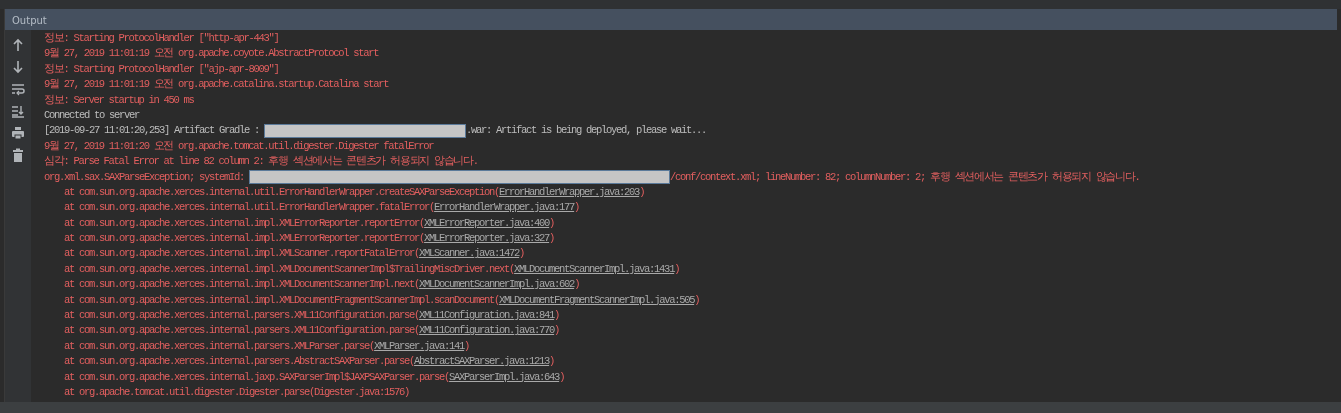 This screenshot has width=1341, height=413. Describe the element at coordinates (504, 208) in the screenshot. I see `source-link: ErrorHandlerWrapper.java:177` at that location.